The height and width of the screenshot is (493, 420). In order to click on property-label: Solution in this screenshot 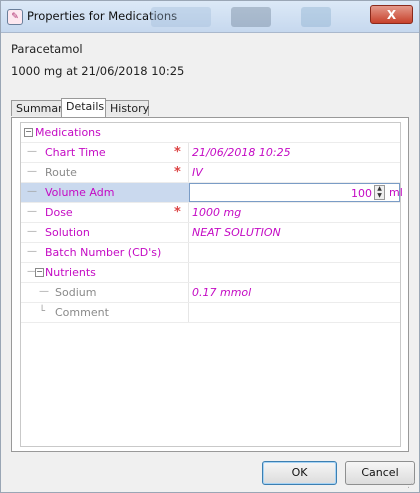, I will do `click(67, 232)`.